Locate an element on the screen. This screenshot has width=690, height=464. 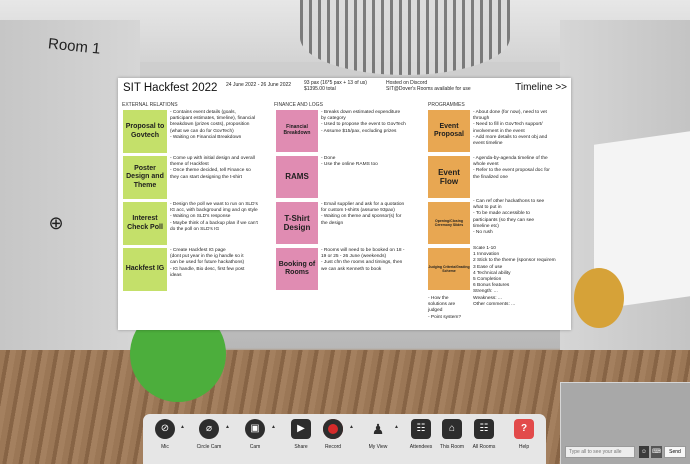
sticky-note-ceremony-slides: Opening/Closing Ceremony Slides is located at coordinates (449, 223).